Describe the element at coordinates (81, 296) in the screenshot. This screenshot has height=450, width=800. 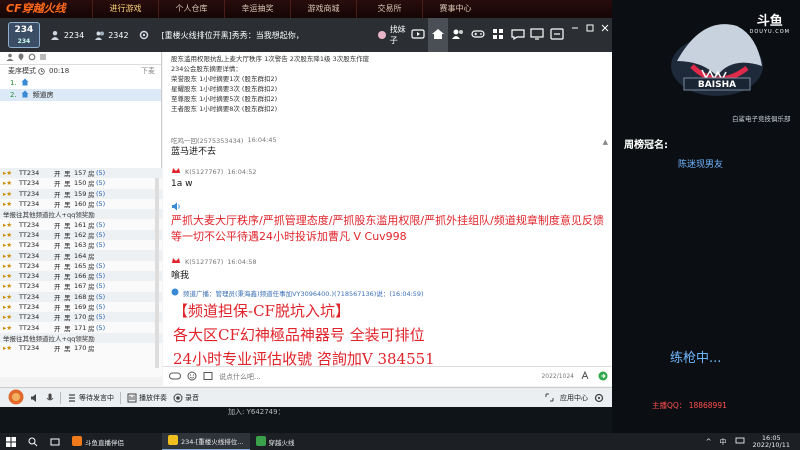
I see `user-row: ▸★ TT234 开黑 168 房 (5)` at that location.